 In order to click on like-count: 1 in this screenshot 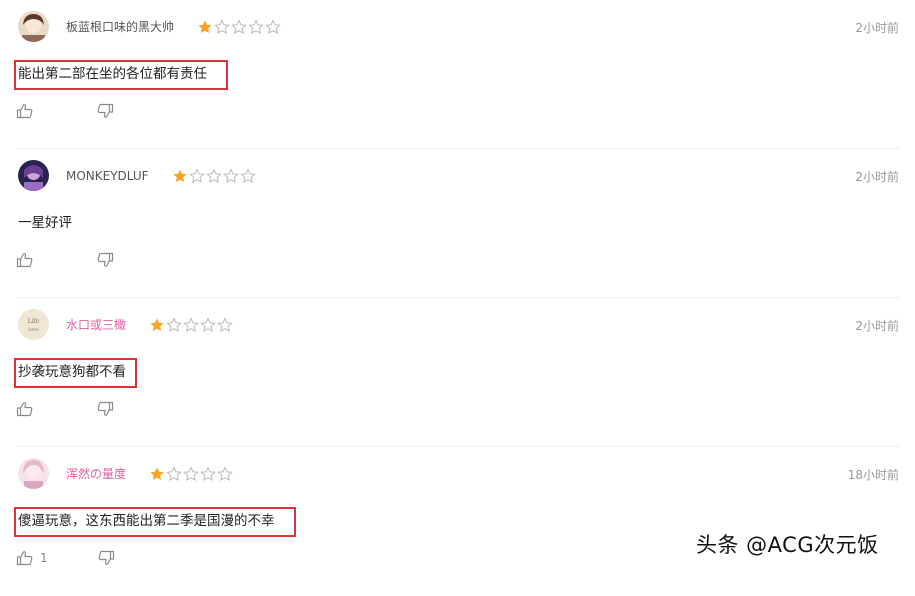, I will do `click(44, 558)`.